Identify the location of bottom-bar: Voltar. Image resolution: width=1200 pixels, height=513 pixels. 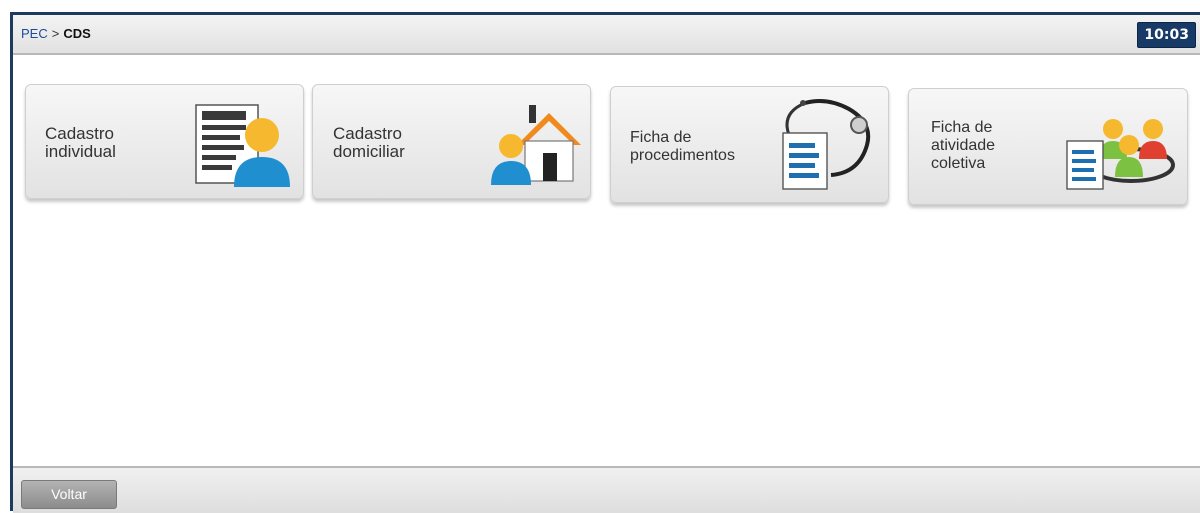
(606, 489).